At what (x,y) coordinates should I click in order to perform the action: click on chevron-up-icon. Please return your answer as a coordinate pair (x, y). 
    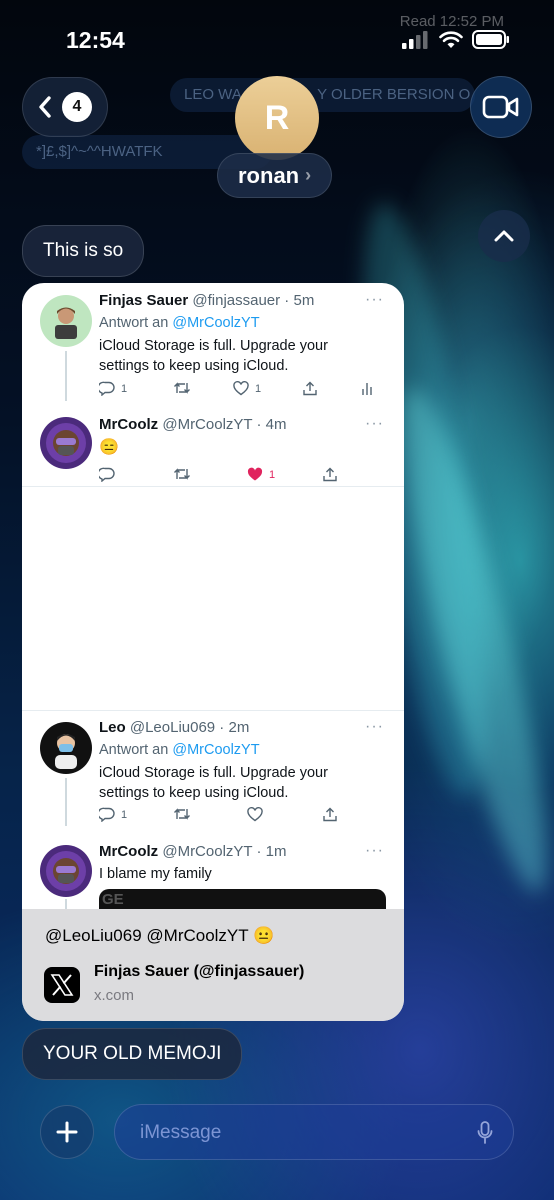
    Looking at the image, I should click on (504, 236).